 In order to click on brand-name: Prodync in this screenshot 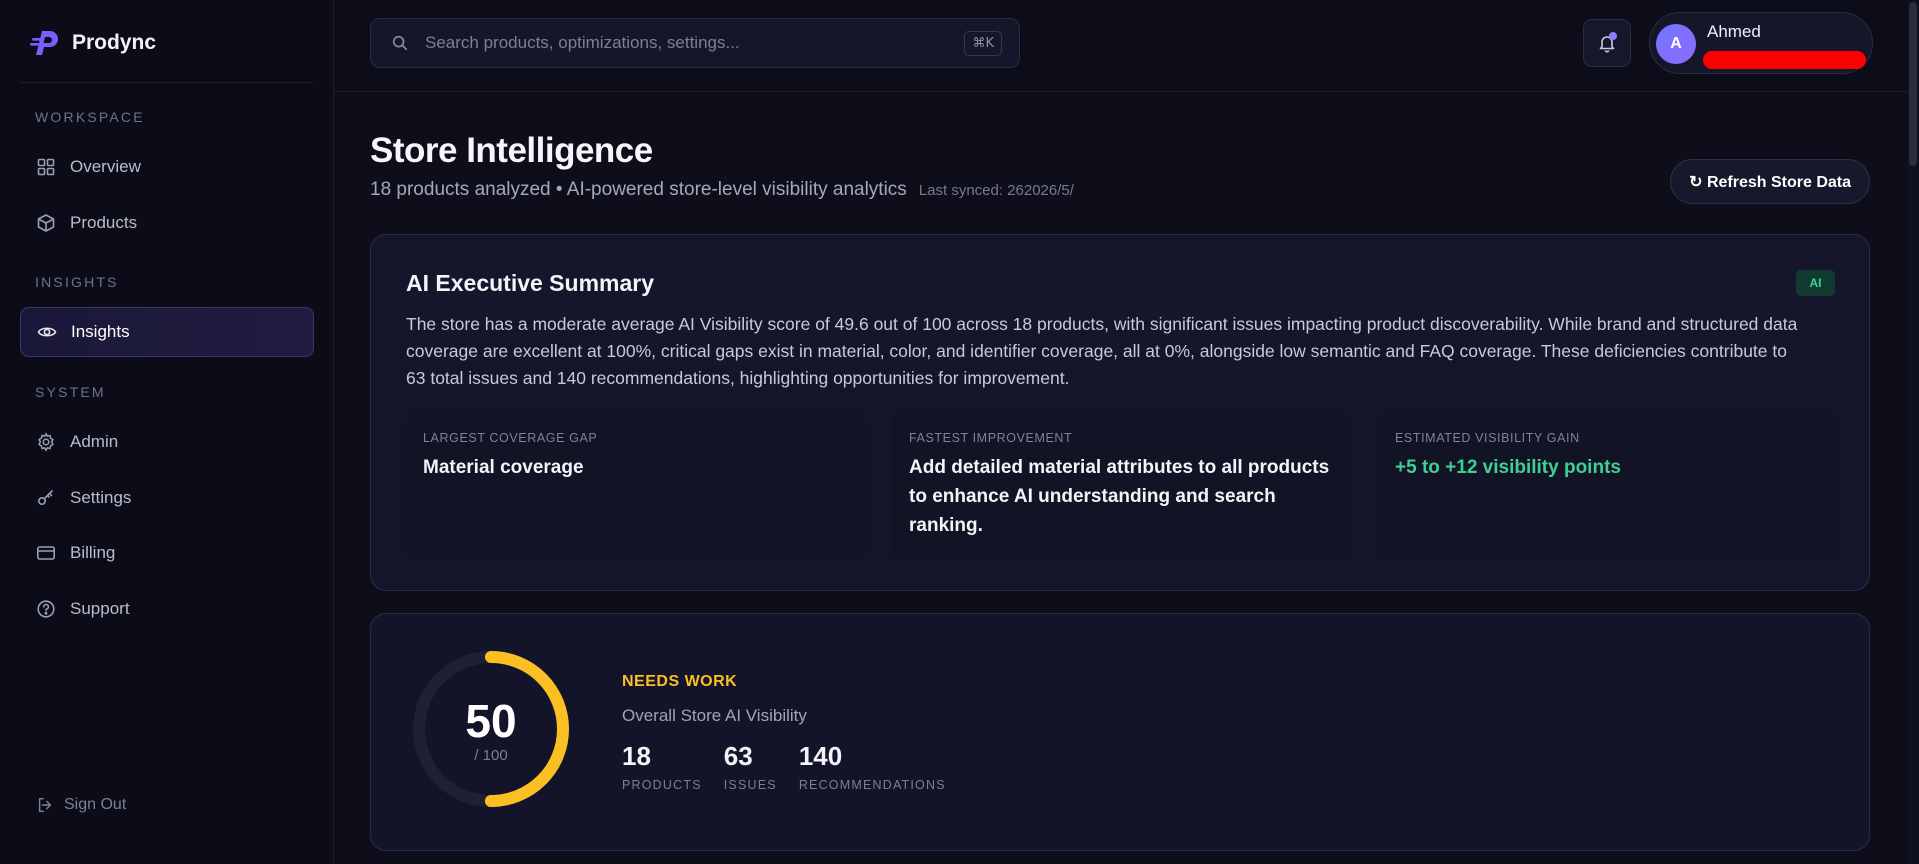, I will do `click(114, 42)`.